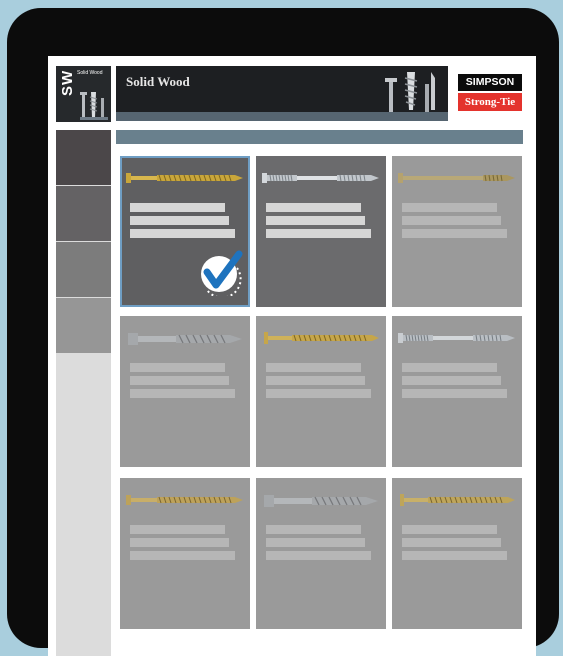 The image size is (563, 656). What do you see at coordinates (83, 393) in the screenshot?
I see `sidebar` at bounding box center [83, 393].